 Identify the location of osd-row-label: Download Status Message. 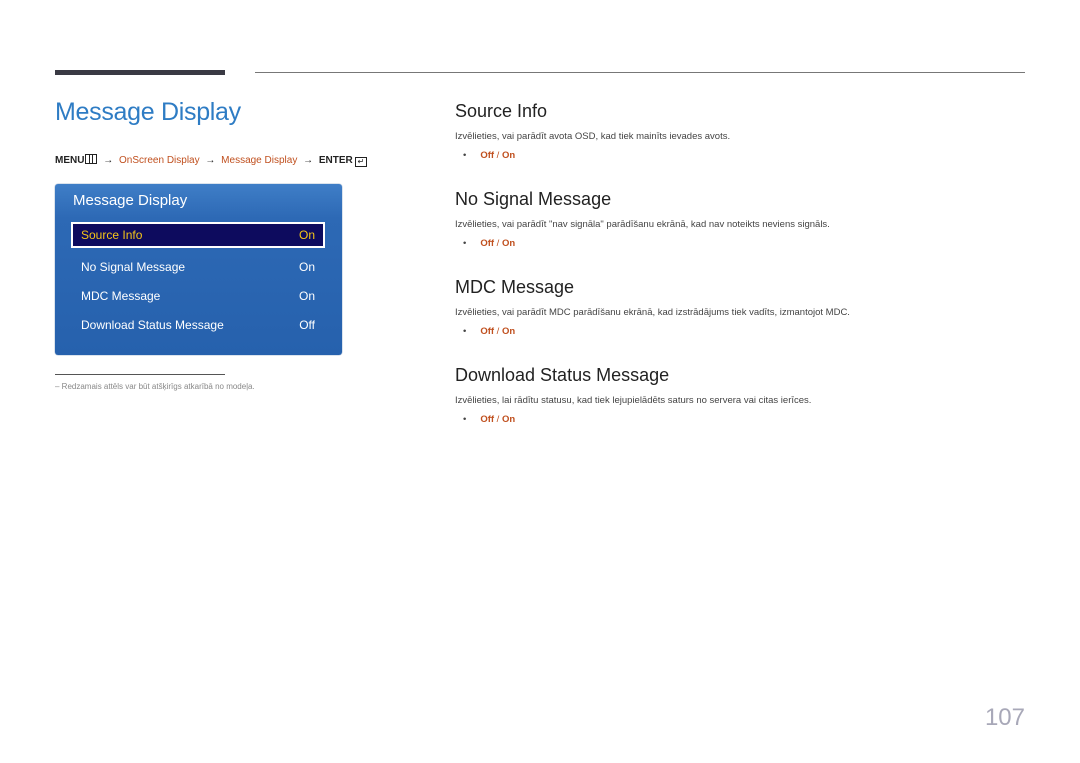
(152, 325).